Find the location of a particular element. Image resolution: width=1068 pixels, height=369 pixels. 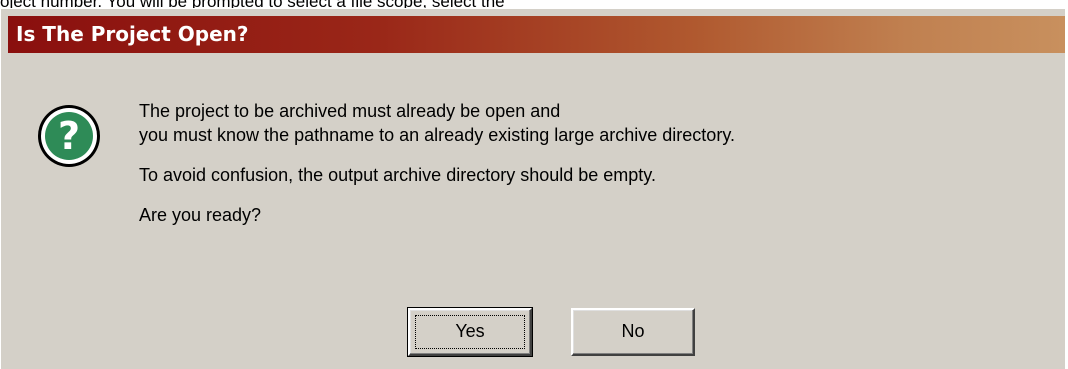

focus-ring is located at coordinates (470, 332).